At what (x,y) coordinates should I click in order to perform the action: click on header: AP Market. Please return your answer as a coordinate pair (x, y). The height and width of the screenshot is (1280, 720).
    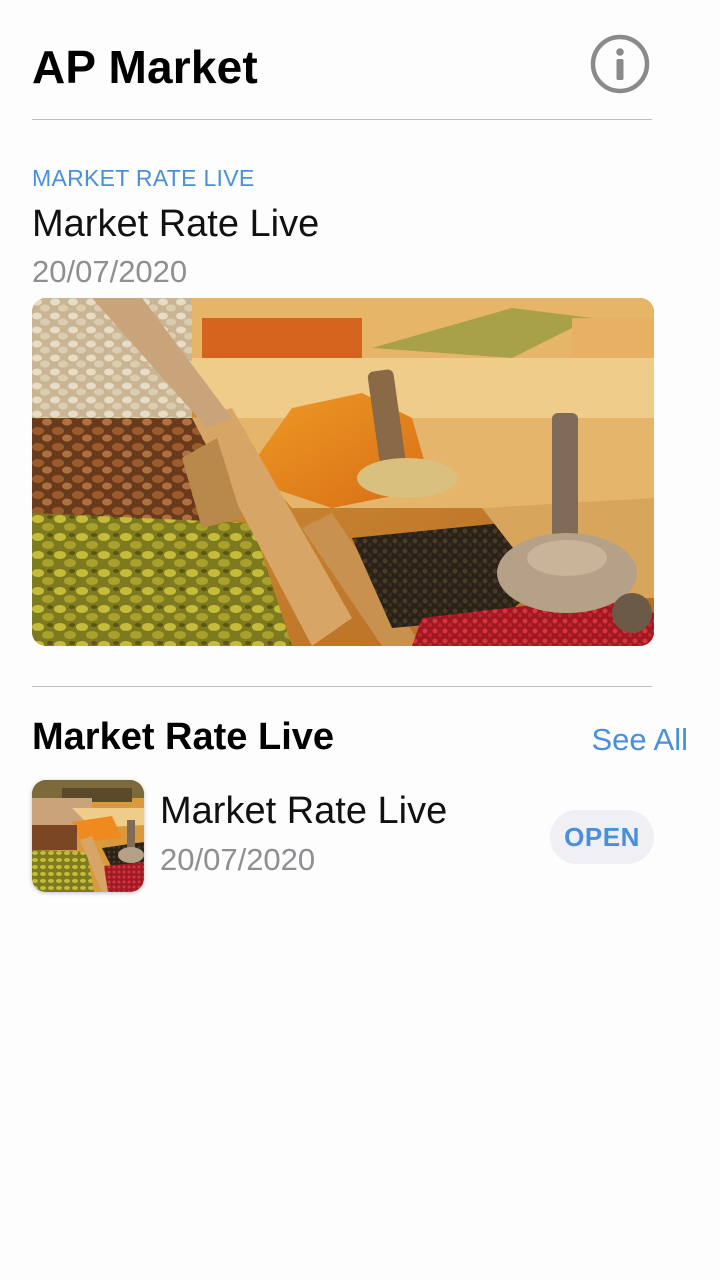
    Looking at the image, I should click on (342, 65).